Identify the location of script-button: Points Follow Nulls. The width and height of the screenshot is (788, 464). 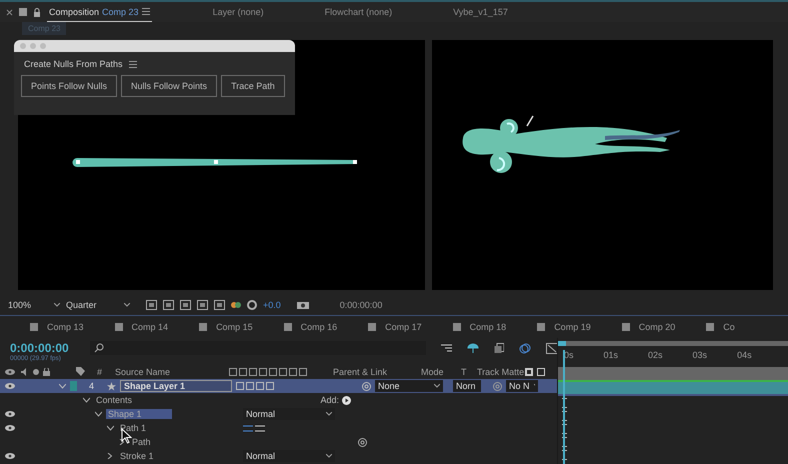
(69, 86).